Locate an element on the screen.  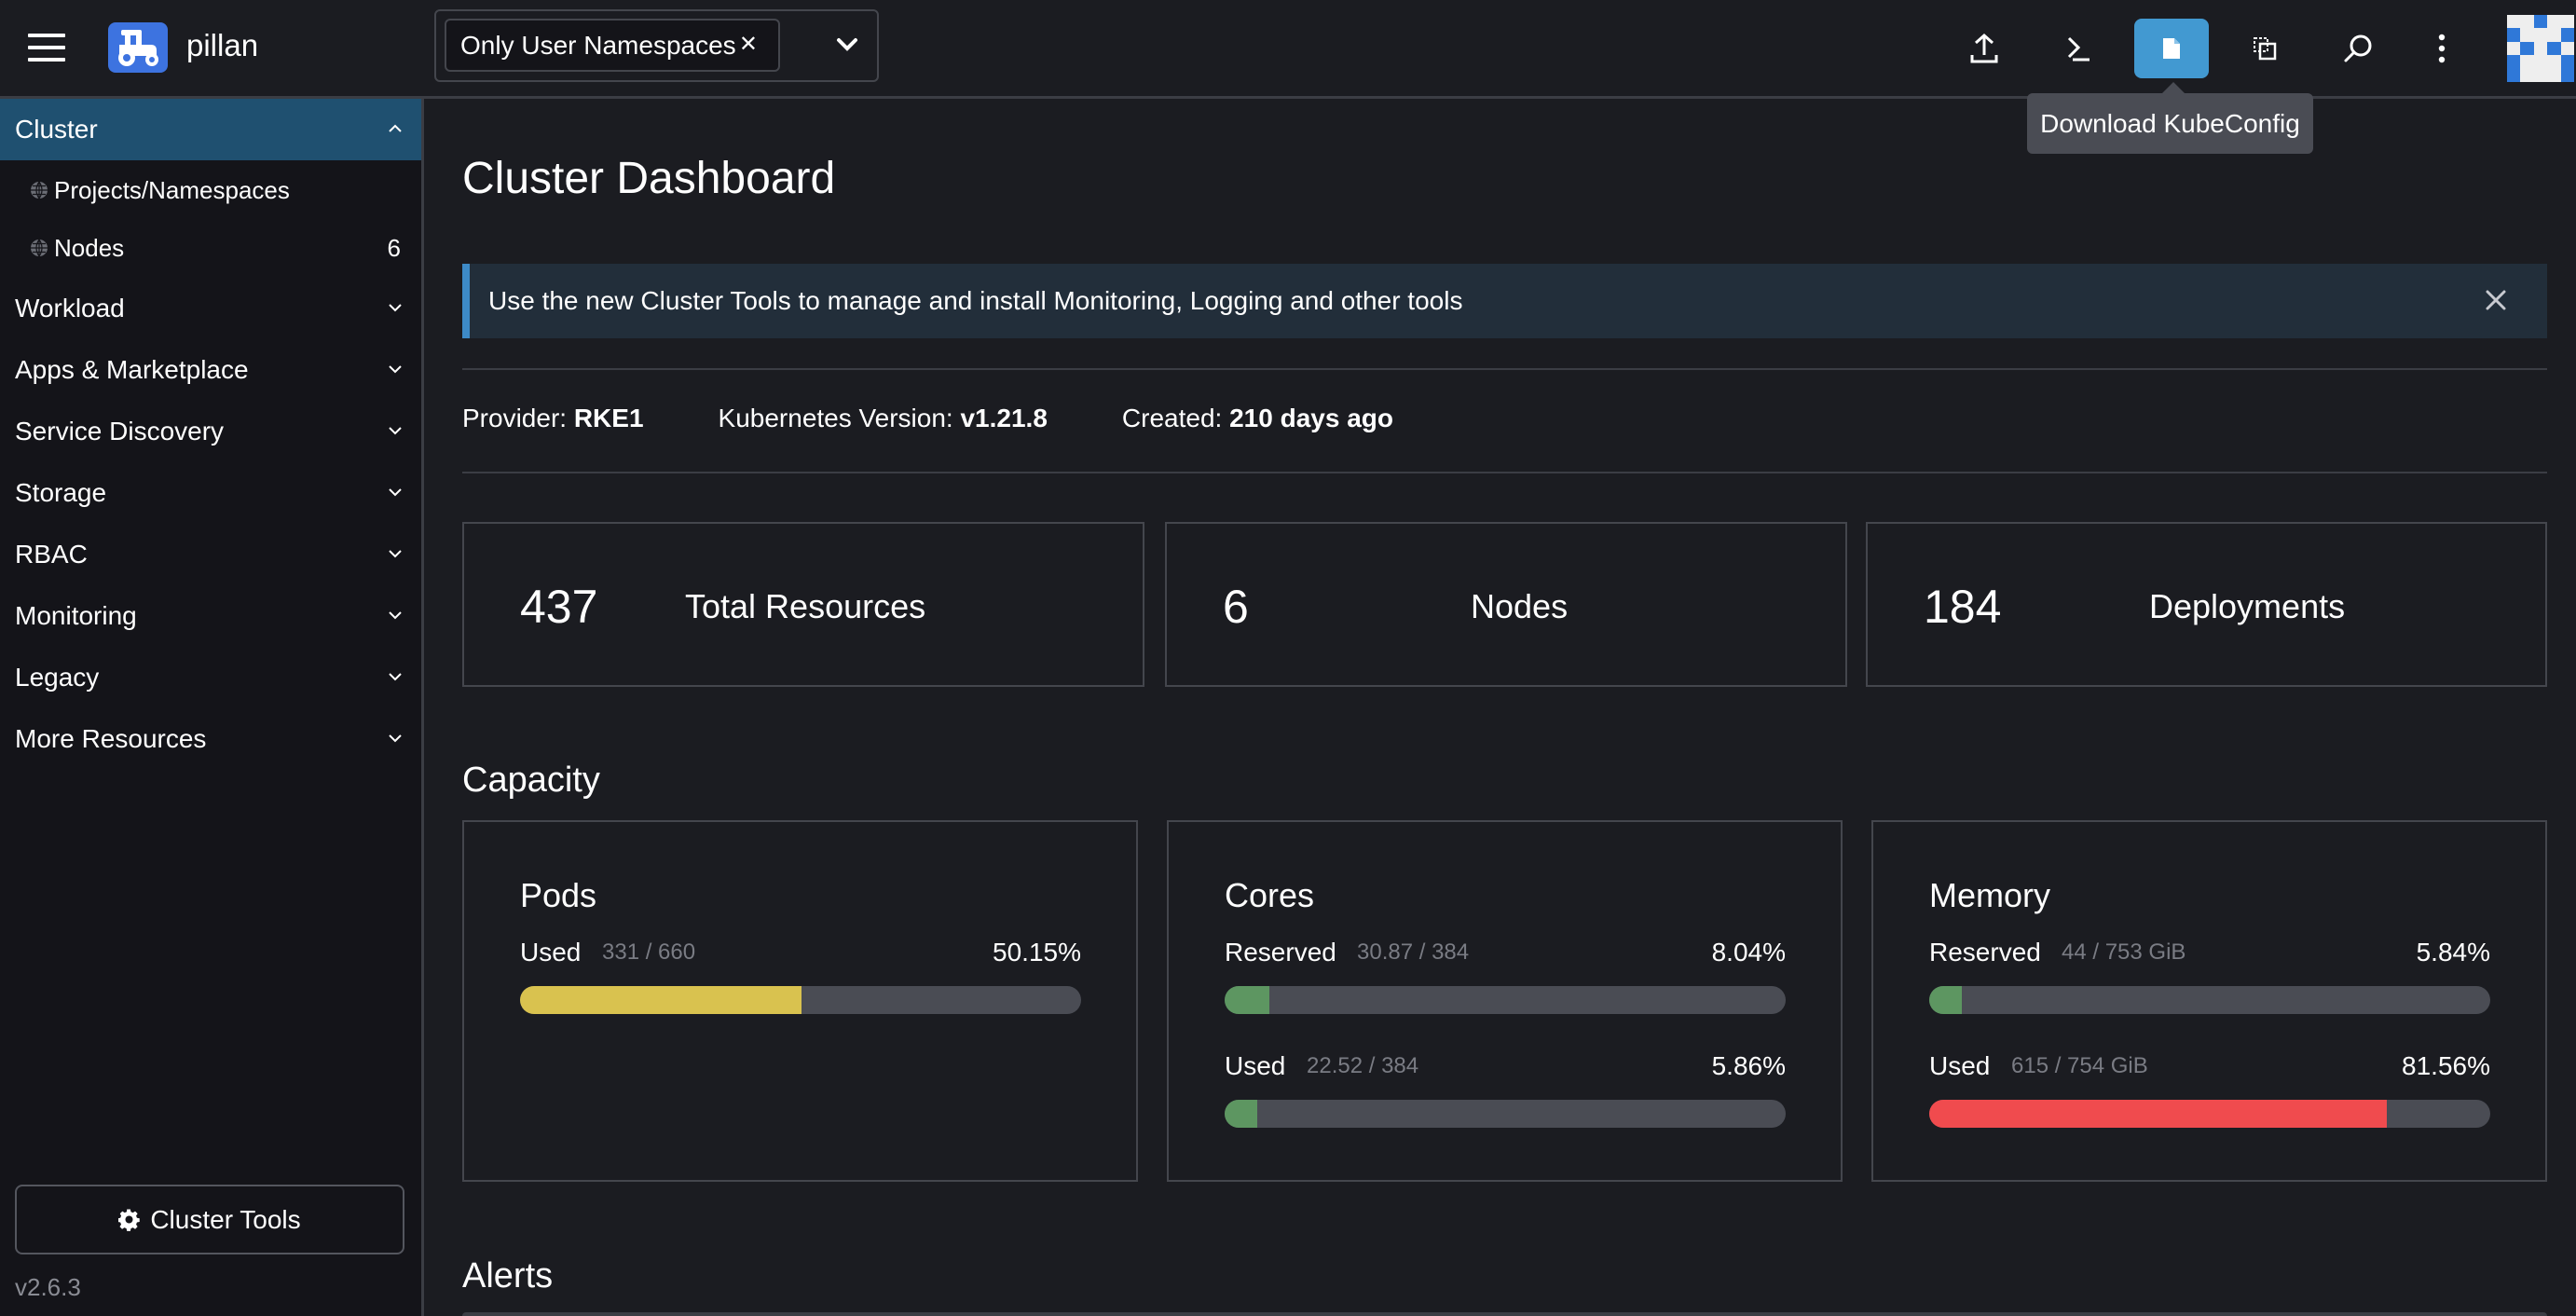
user-avatar is located at coordinates (2541, 48).